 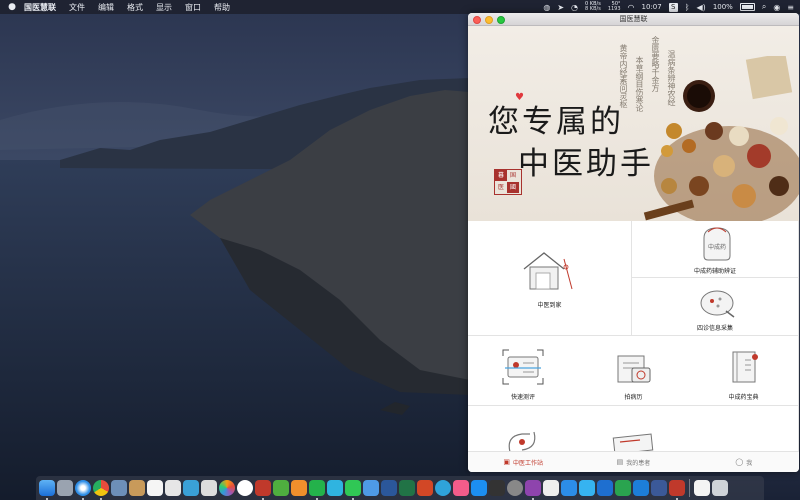 What do you see at coordinates (652, 7) in the screenshot?
I see `clock: 10:07` at bounding box center [652, 7].